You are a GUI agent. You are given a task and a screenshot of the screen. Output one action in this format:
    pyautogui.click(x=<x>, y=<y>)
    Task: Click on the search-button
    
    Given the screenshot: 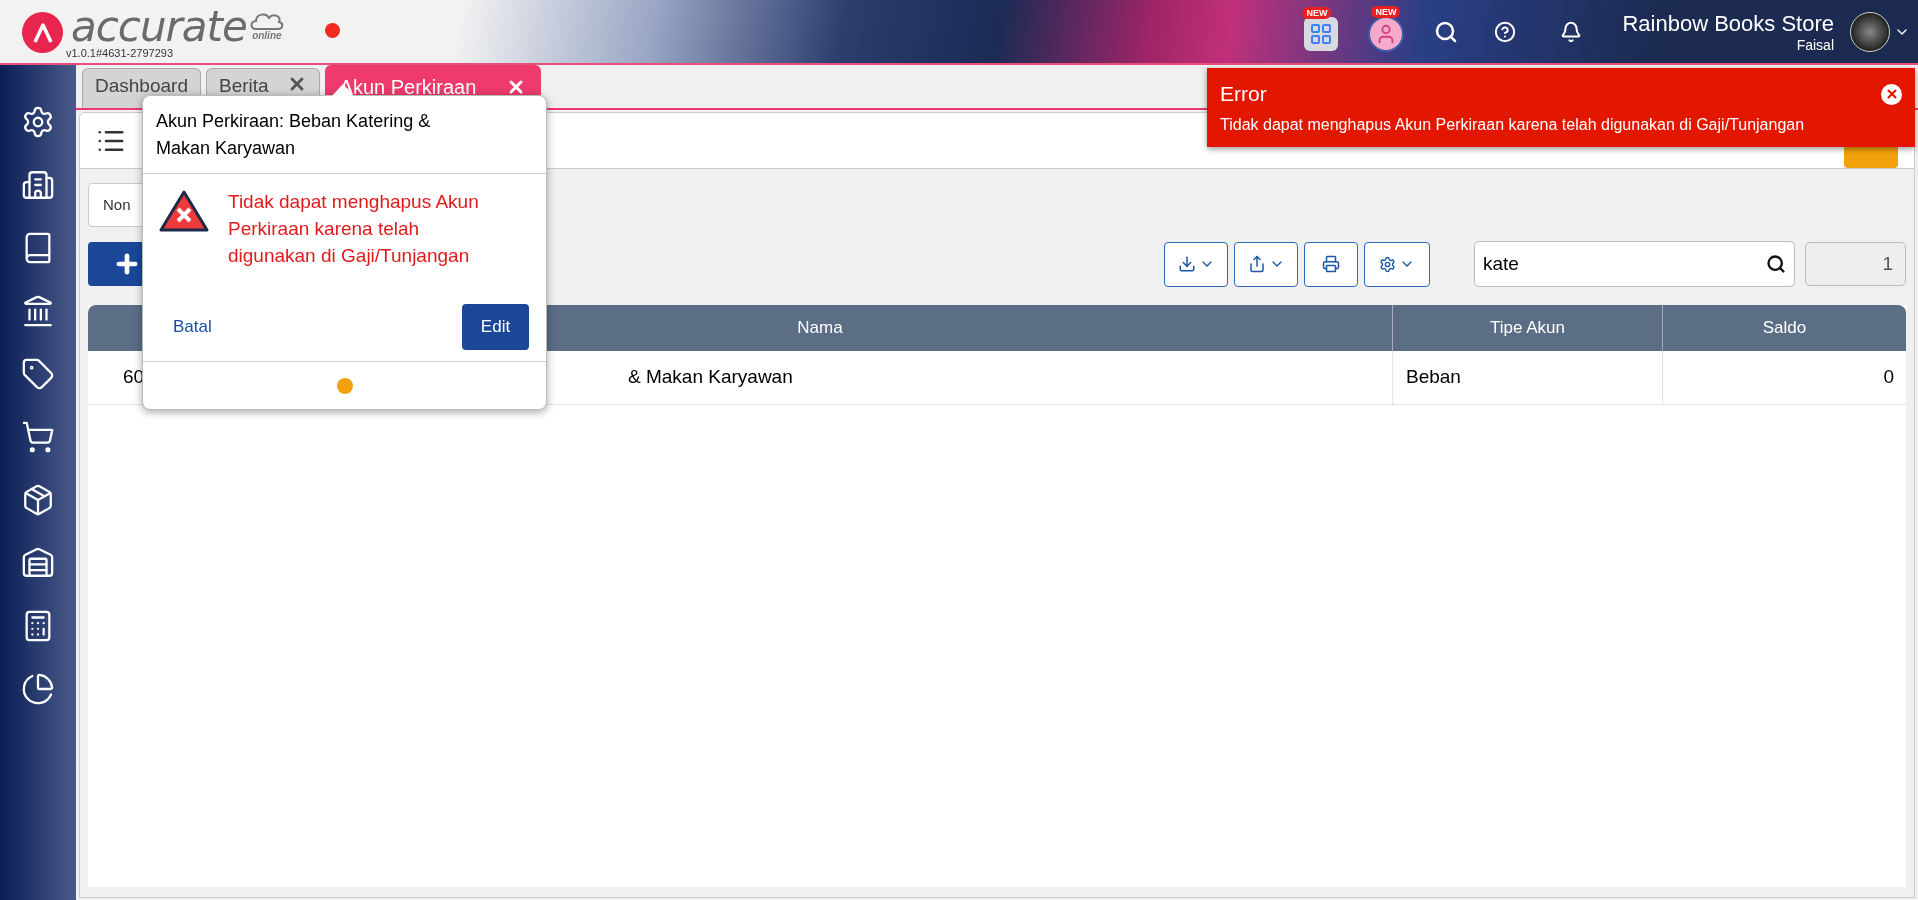 What is the action you would take?
    pyautogui.click(x=1446, y=31)
    